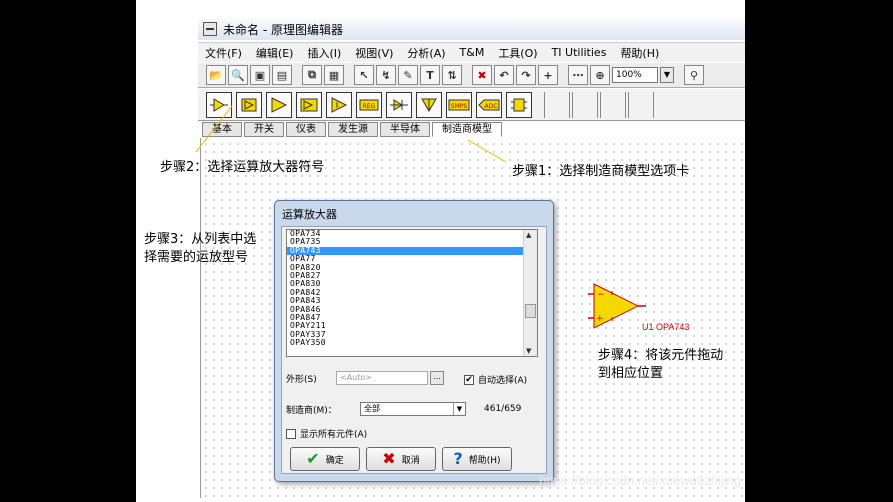 This screenshot has height=502, width=893. I want to click on smps-icon: SMPS, so click(459, 104).